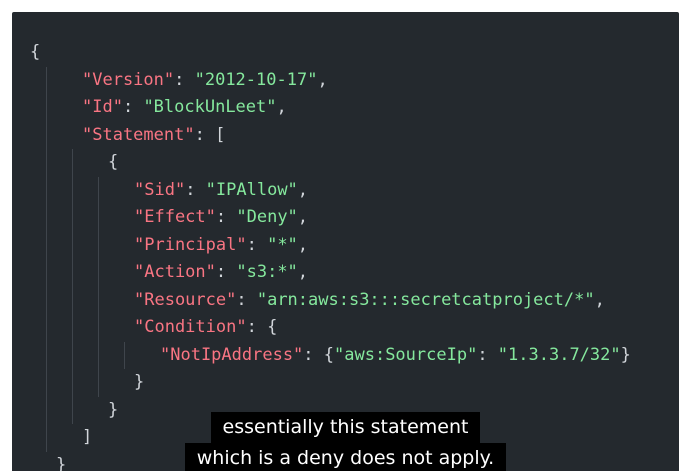 The height and width of the screenshot is (471, 691). Describe the element at coordinates (190, 244) in the screenshot. I see `json-key: "Principal"` at that location.